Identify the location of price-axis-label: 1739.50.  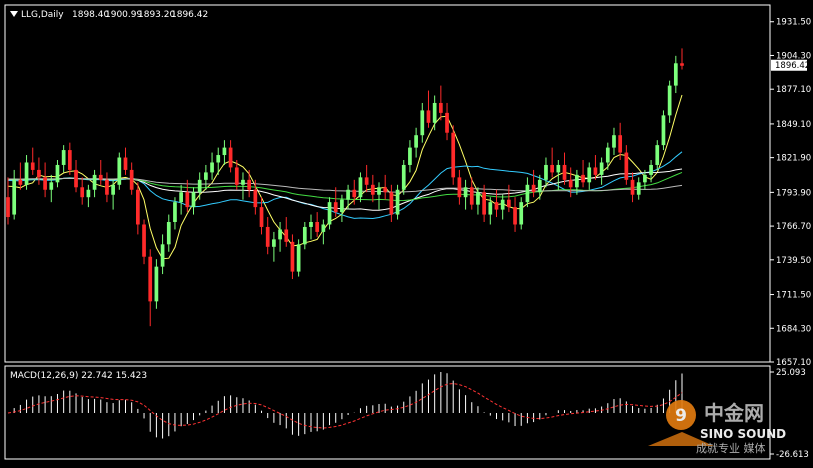
(793, 261).